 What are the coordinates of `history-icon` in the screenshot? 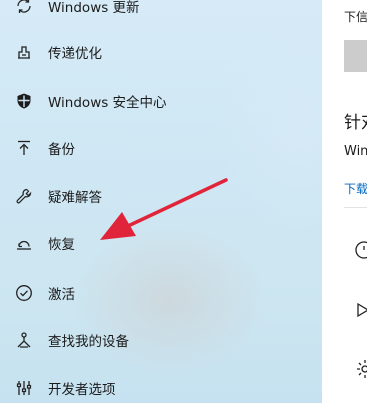 It's located at (360, 250).